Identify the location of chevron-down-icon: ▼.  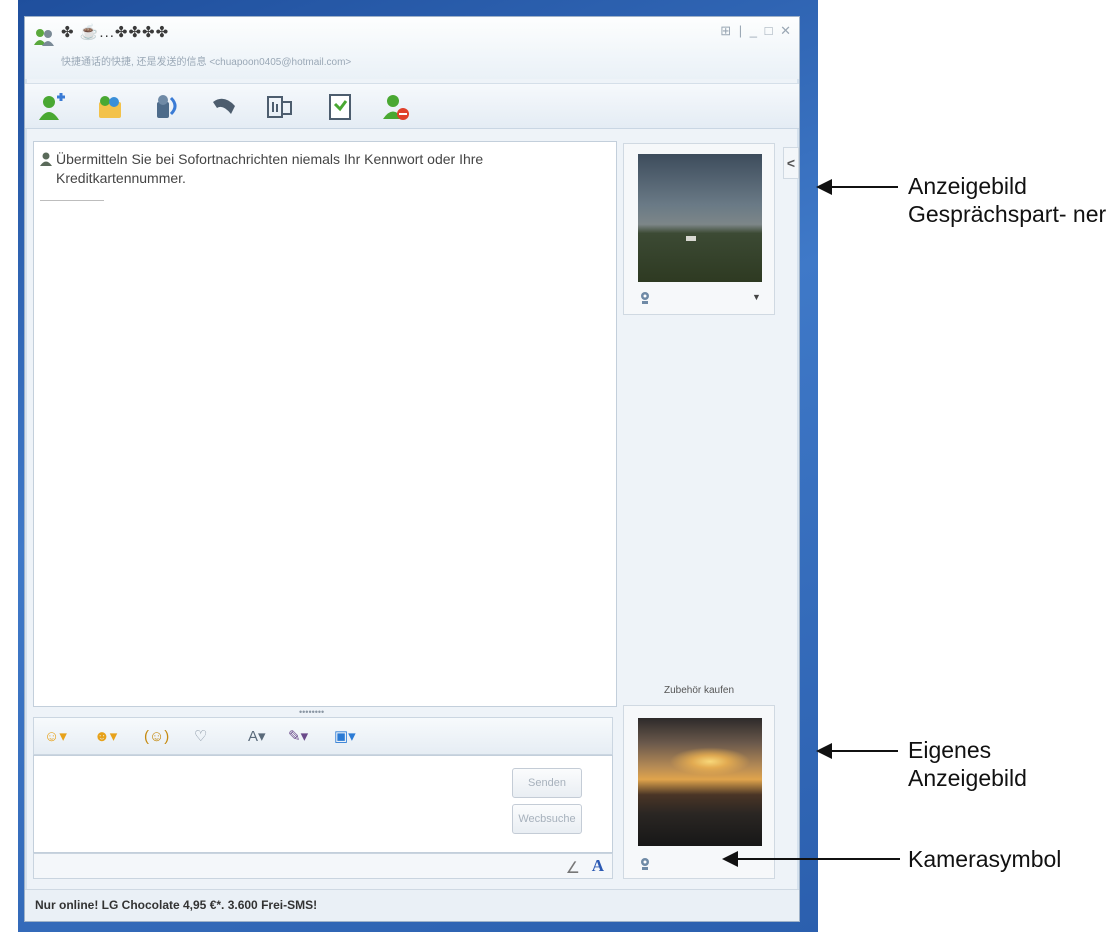
(756, 297).